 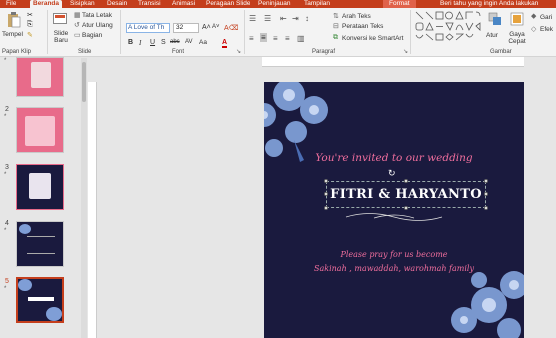 What do you see at coordinates (7, 109) in the screenshot?
I see `thumbnail-number: 2` at bounding box center [7, 109].